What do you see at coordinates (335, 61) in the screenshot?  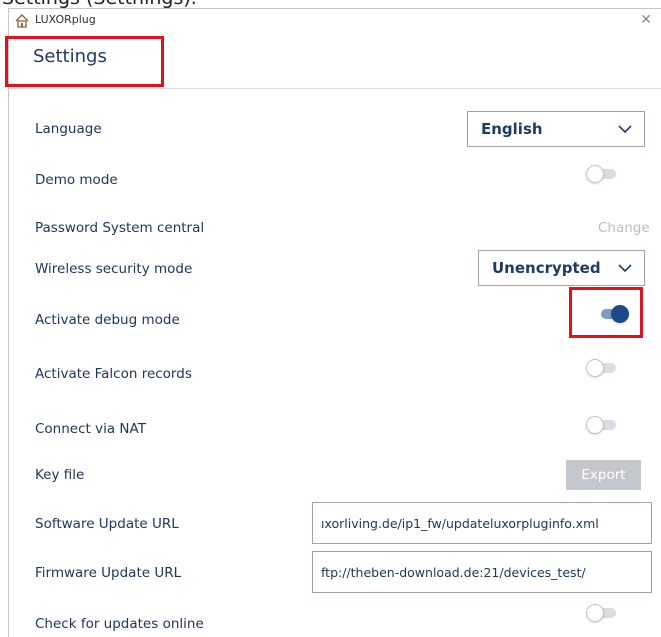 I see `settings-header: Settings` at bounding box center [335, 61].